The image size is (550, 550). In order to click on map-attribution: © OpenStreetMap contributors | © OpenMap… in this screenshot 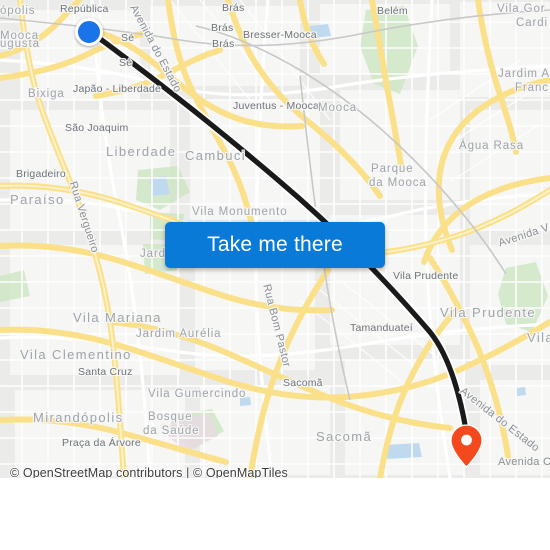, I will do `click(149, 472)`.